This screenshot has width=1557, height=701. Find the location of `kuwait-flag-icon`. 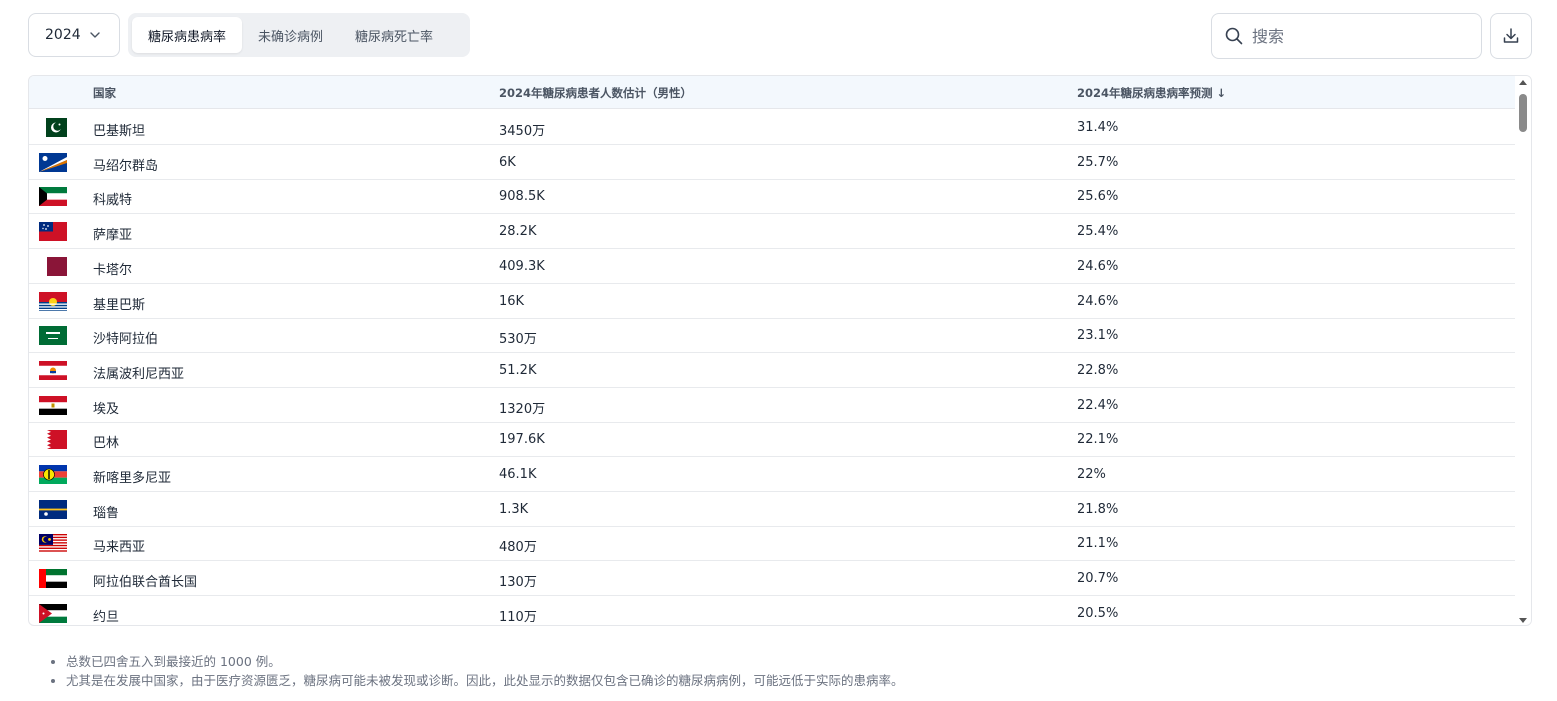

kuwait-flag-icon is located at coordinates (53, 197).